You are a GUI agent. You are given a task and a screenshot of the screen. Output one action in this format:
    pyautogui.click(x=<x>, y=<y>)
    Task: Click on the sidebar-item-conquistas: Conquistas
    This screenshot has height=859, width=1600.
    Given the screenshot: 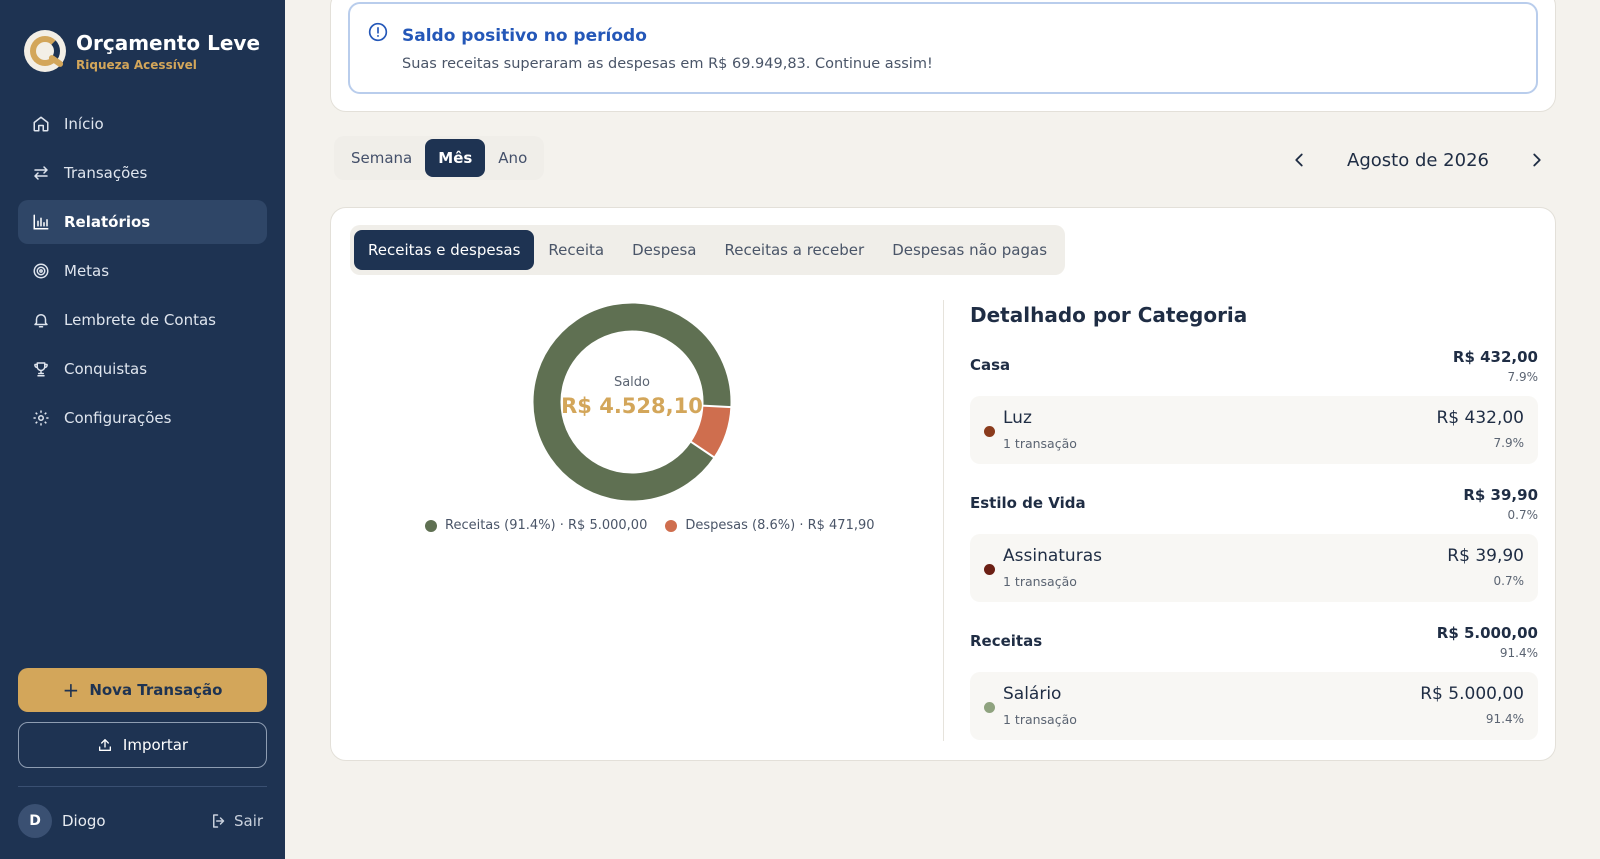 What is the action you would take?
    pyautogui.click(x=142, y=369)
    